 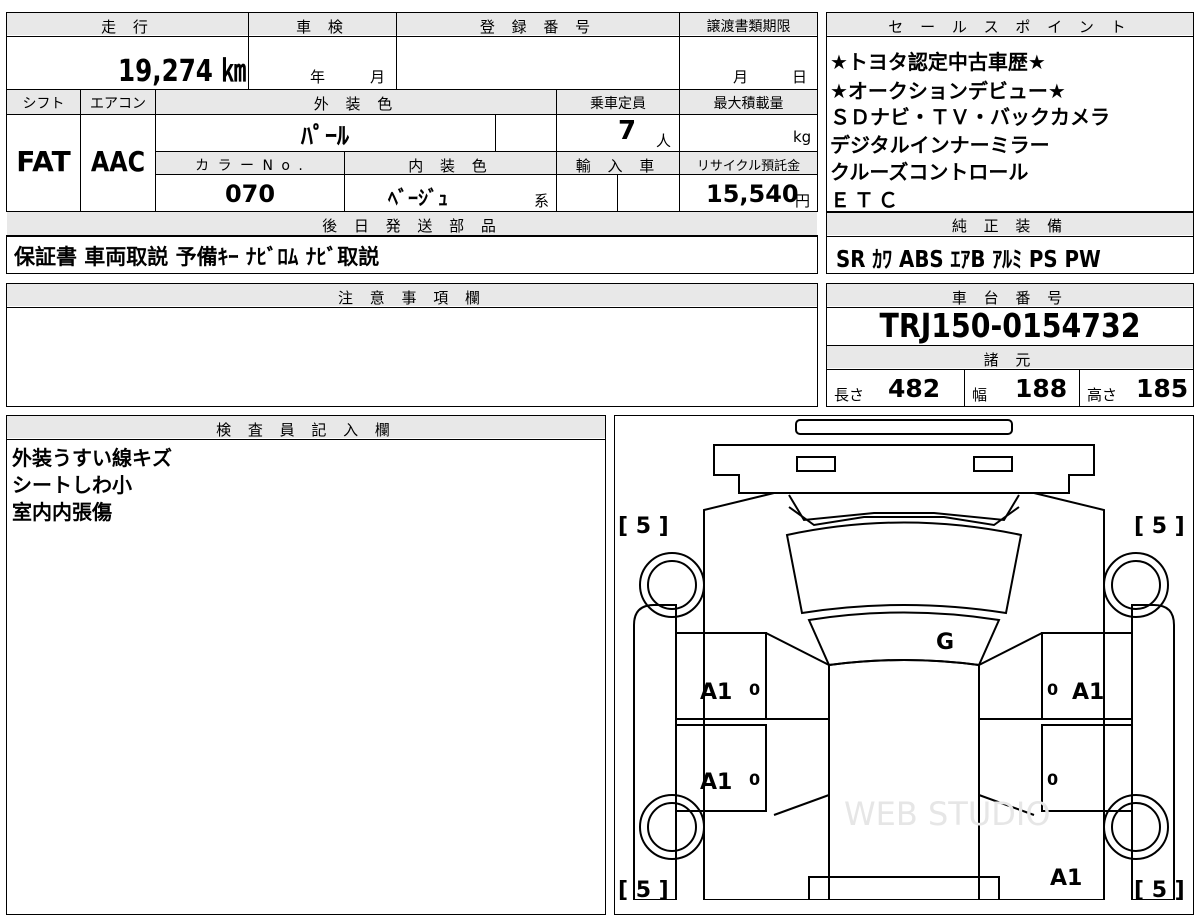 What do you see at coordinates (1102, 395) in the screenshot?
I see `height-label: 高さ` at bounding box center [1102, 395].